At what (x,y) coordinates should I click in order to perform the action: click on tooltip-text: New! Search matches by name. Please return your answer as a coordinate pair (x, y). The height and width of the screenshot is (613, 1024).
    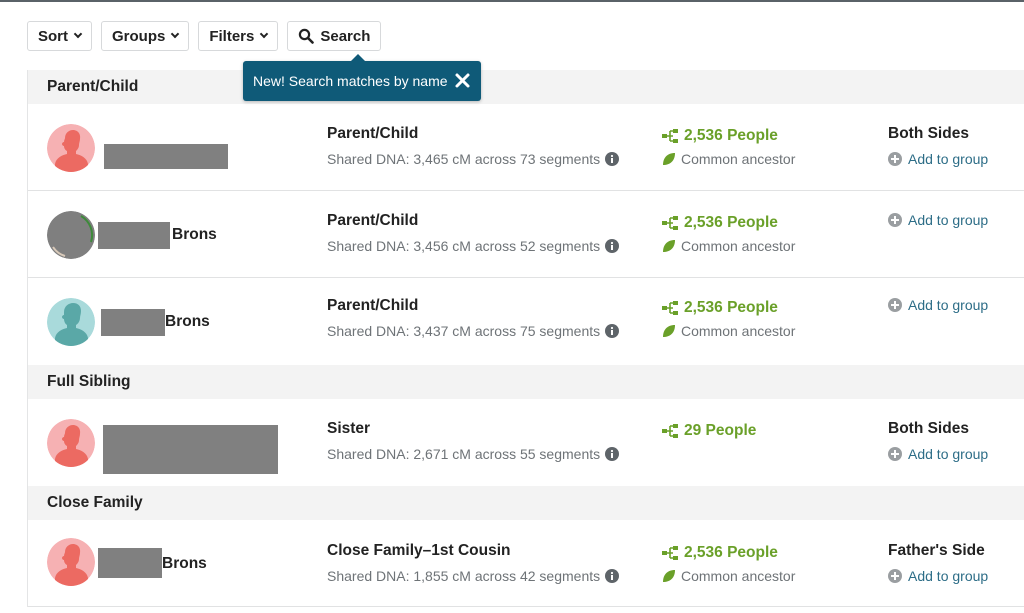
    Looking at the image, I should click on (350, 81).